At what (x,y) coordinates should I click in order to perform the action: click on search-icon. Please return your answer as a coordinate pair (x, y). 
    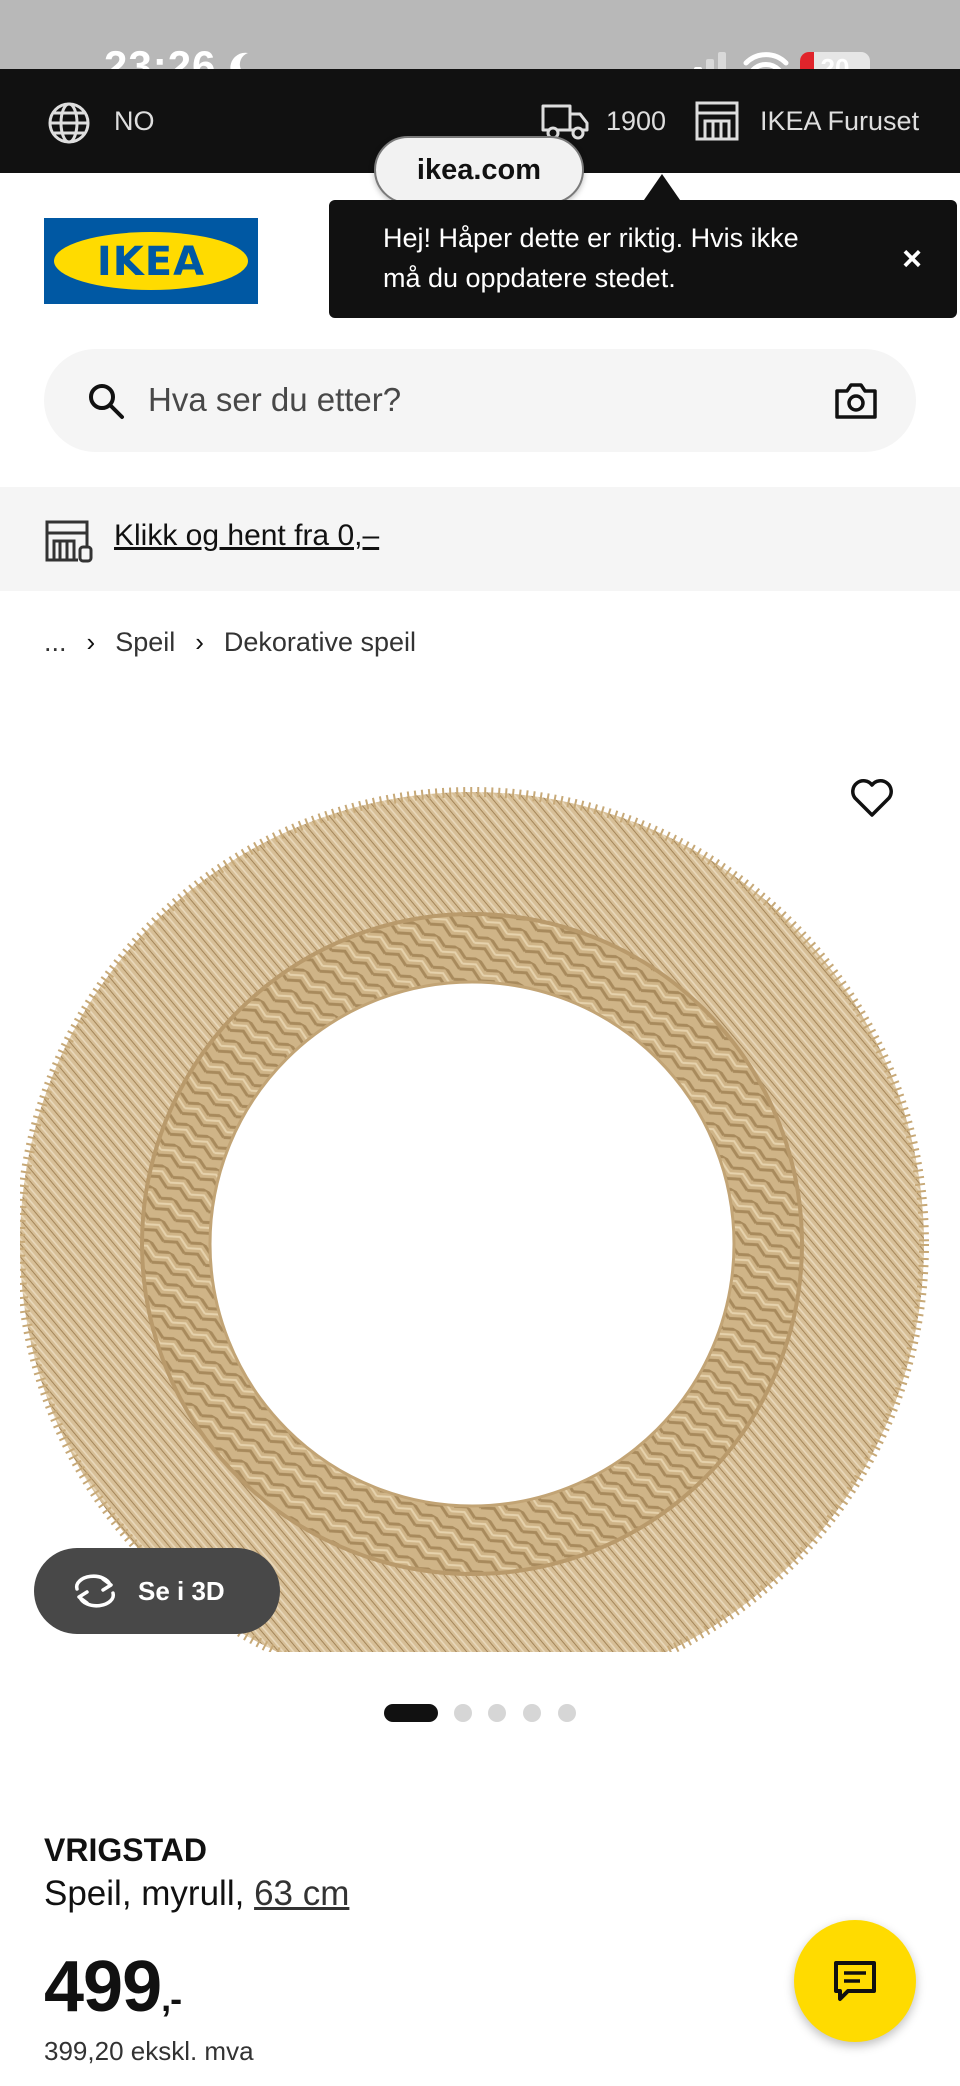
    Looking at the image, I should click on (106, 401).